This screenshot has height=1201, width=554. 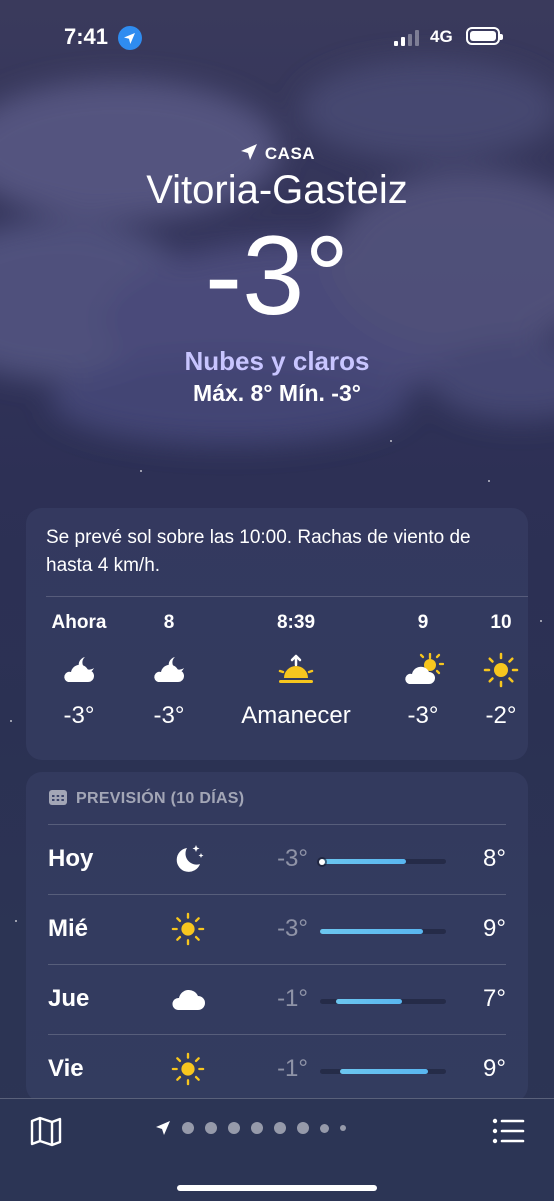 What do you see at coordinates (66, 1068) in the screenshot?
I see `day-label: Vie` at bounding box center [66, 1068].